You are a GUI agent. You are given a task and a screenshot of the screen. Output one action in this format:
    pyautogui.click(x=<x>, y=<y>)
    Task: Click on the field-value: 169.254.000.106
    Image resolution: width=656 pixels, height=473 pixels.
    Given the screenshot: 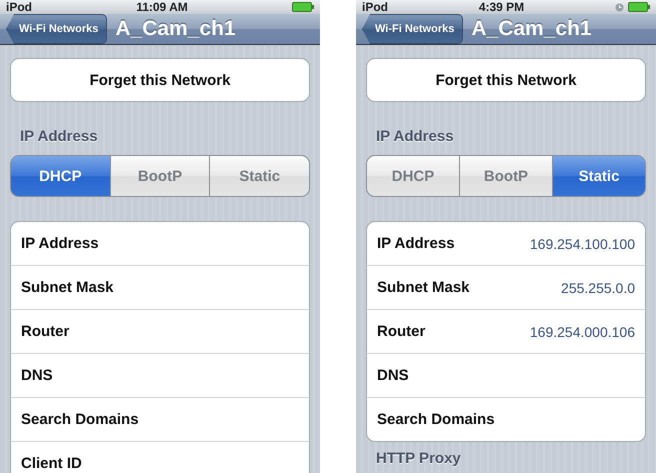 What is the action you would take?
    pyautogui.click(x=582, y=332)
    